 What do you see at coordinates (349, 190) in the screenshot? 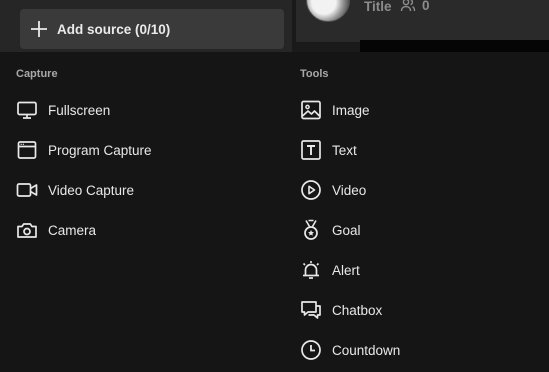
I see `menu-item-label: Video` at bounding box center [349, 190].